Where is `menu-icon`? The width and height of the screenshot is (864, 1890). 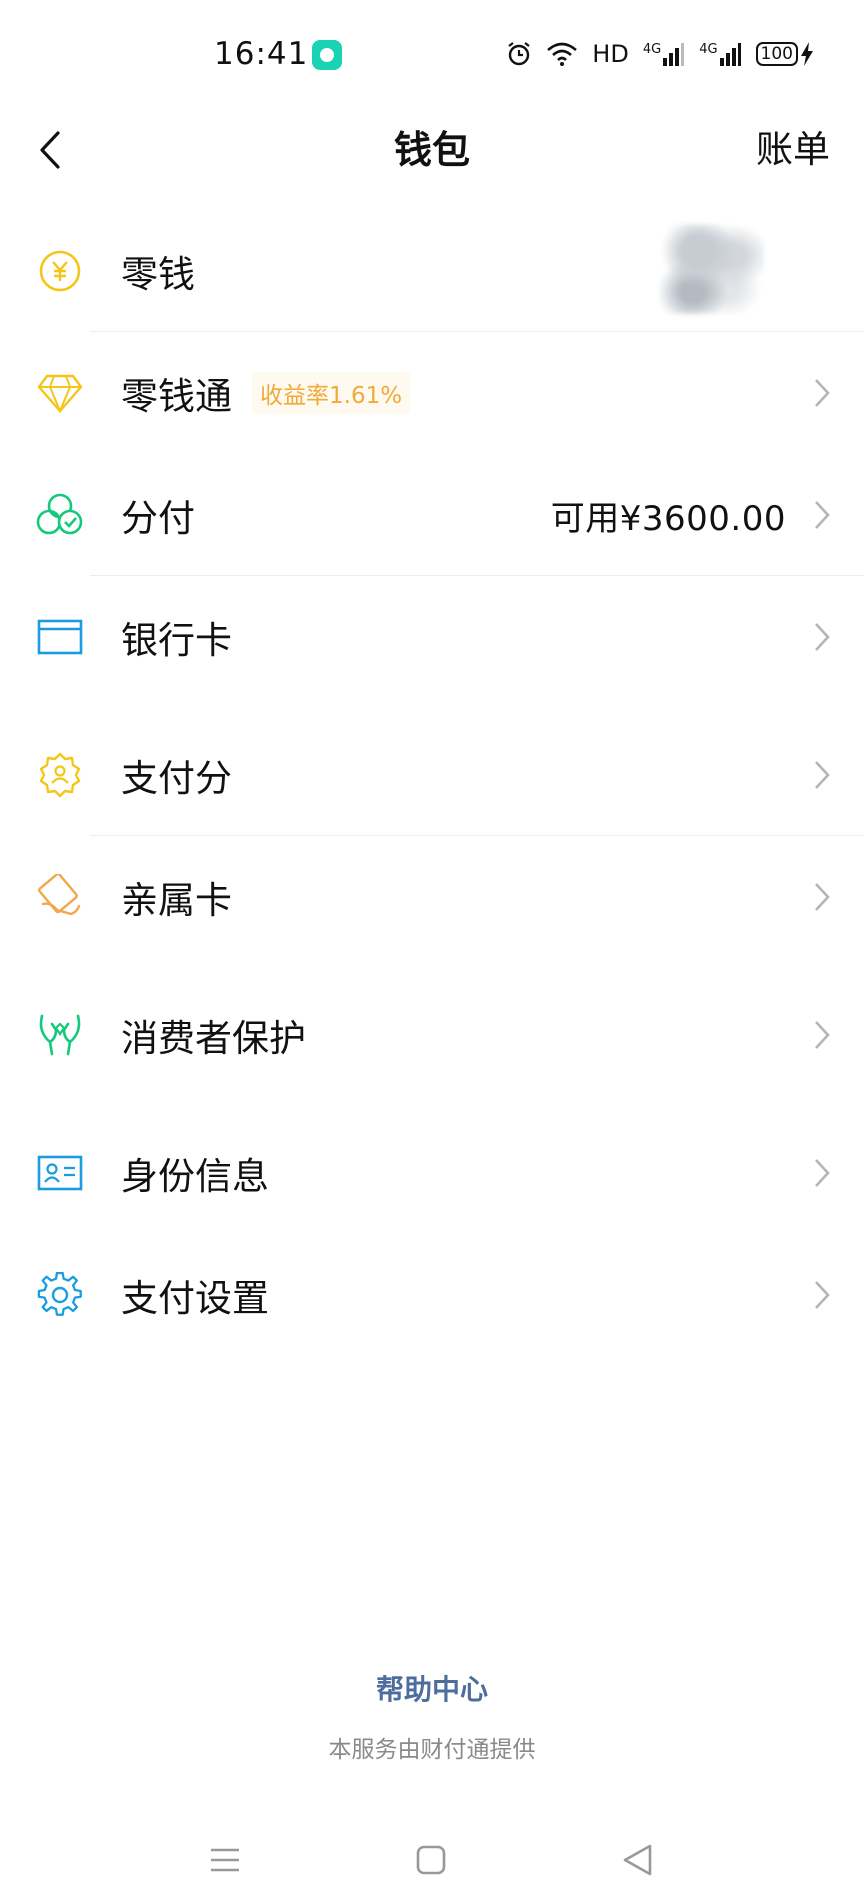
menu-icon is located at coordinates (225, 1860).